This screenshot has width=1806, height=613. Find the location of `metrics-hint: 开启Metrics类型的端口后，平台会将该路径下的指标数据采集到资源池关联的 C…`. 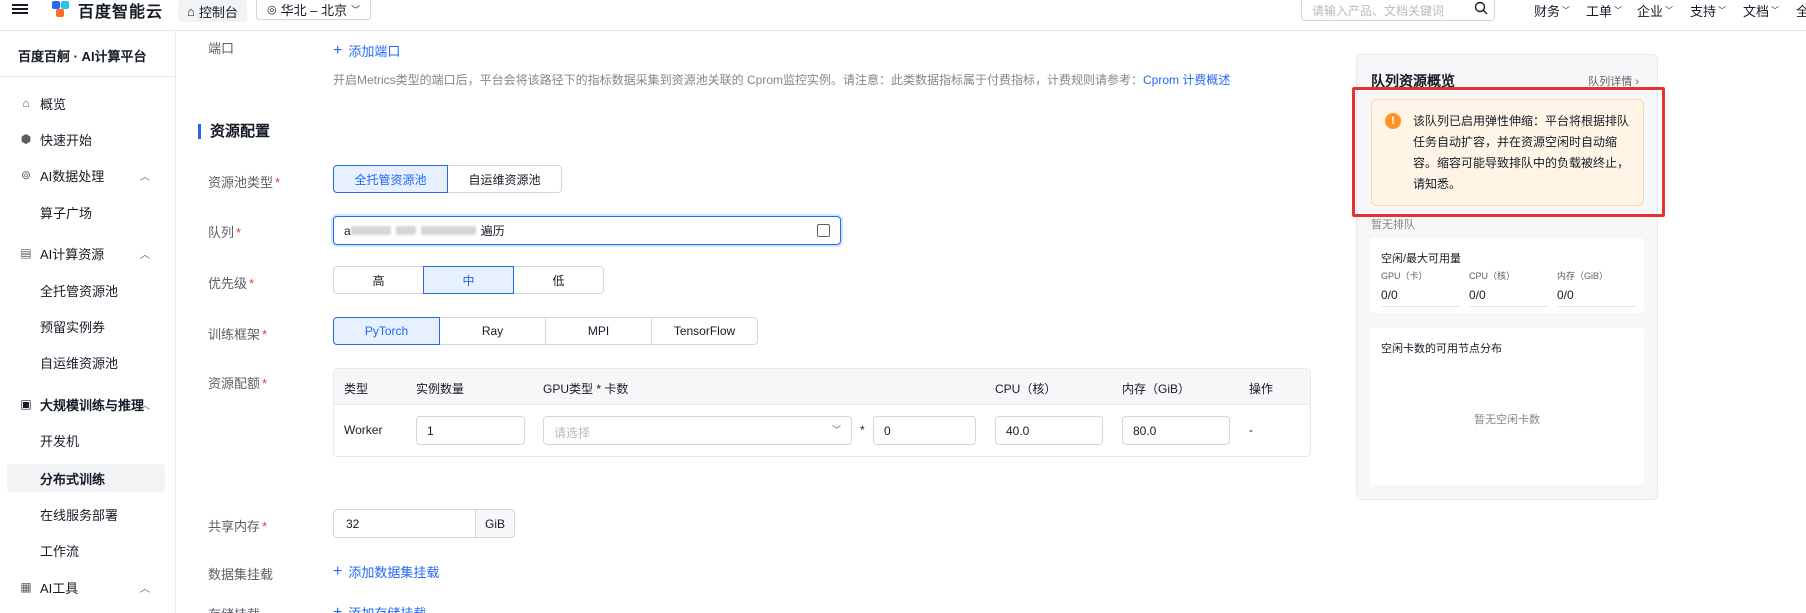

metrics-hint: 开启Metrics类型的端口后，平台会将该路径下的指标数据采集到资源池关联的 C… is located at coordinates (781, 79).